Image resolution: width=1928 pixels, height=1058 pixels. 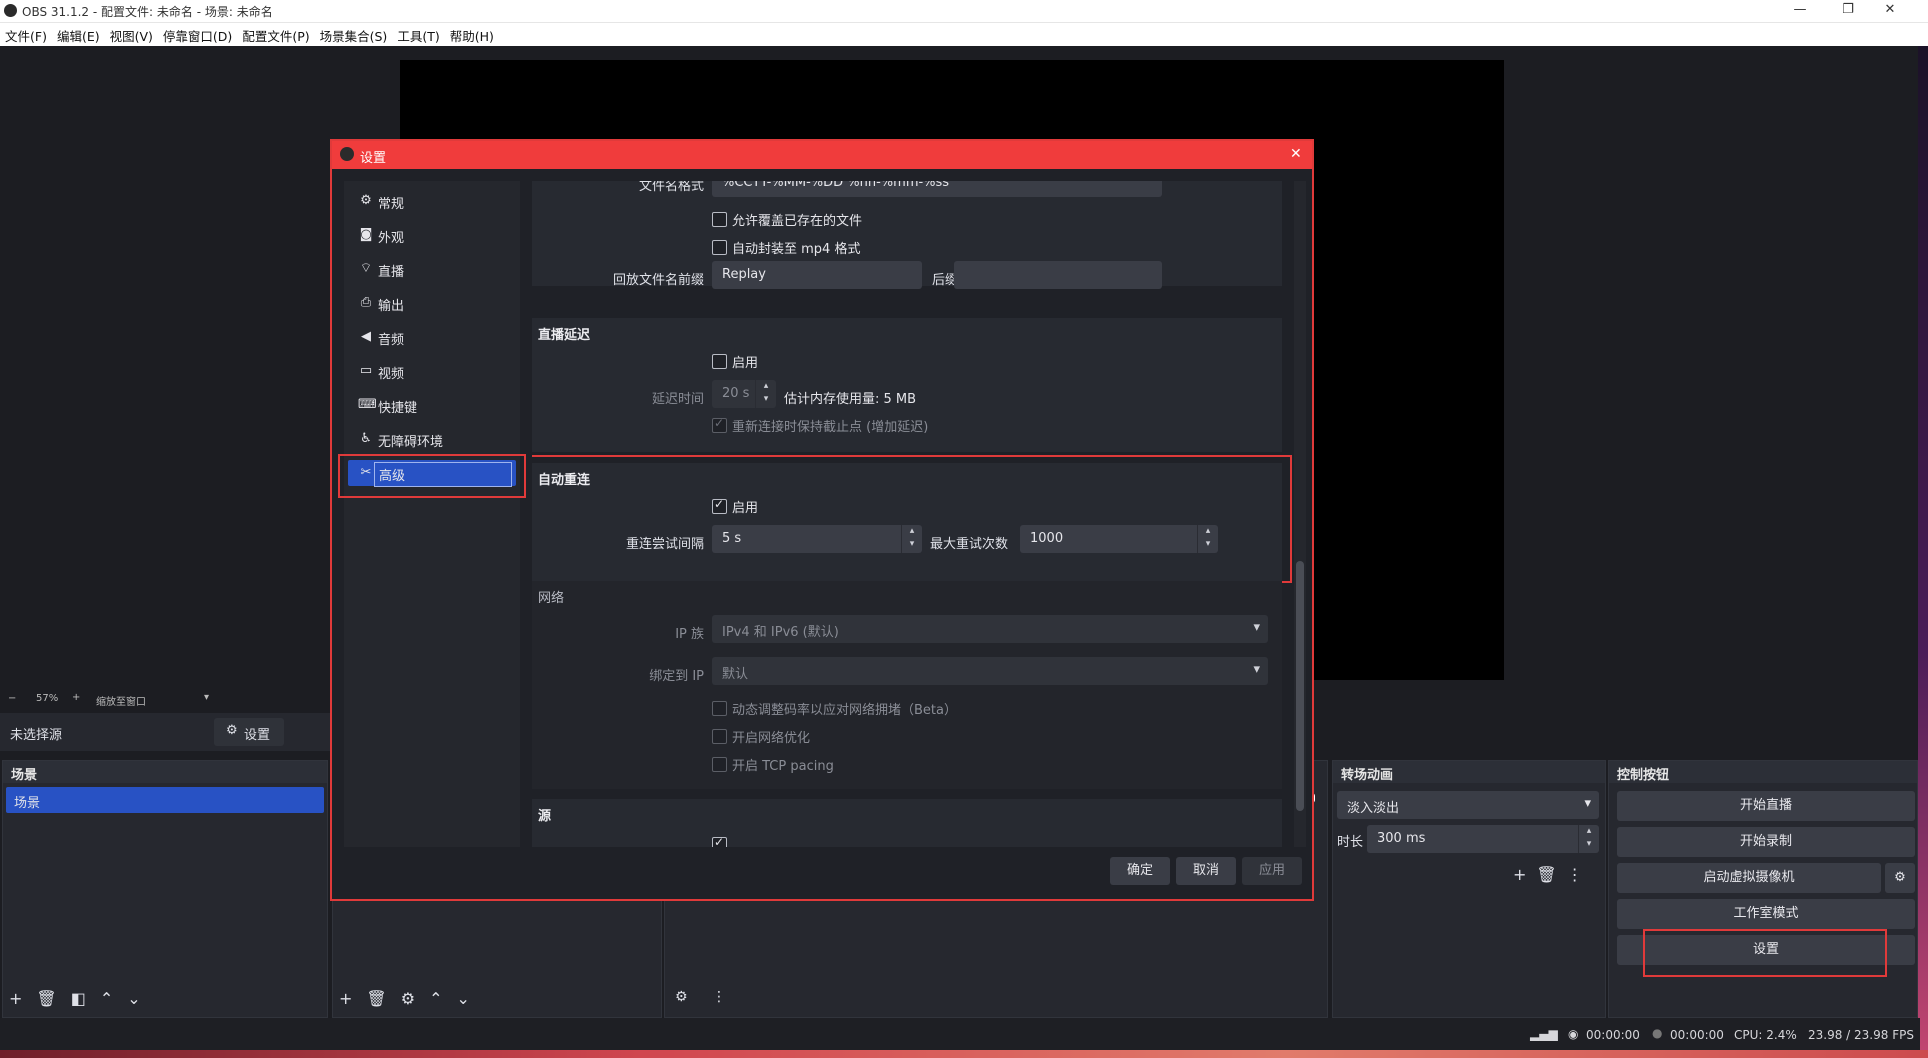 What do you see at coordinates (1300, 686) in the screenshot?
I see `scrollbar-thumb` at bounding box center [1300, 686].